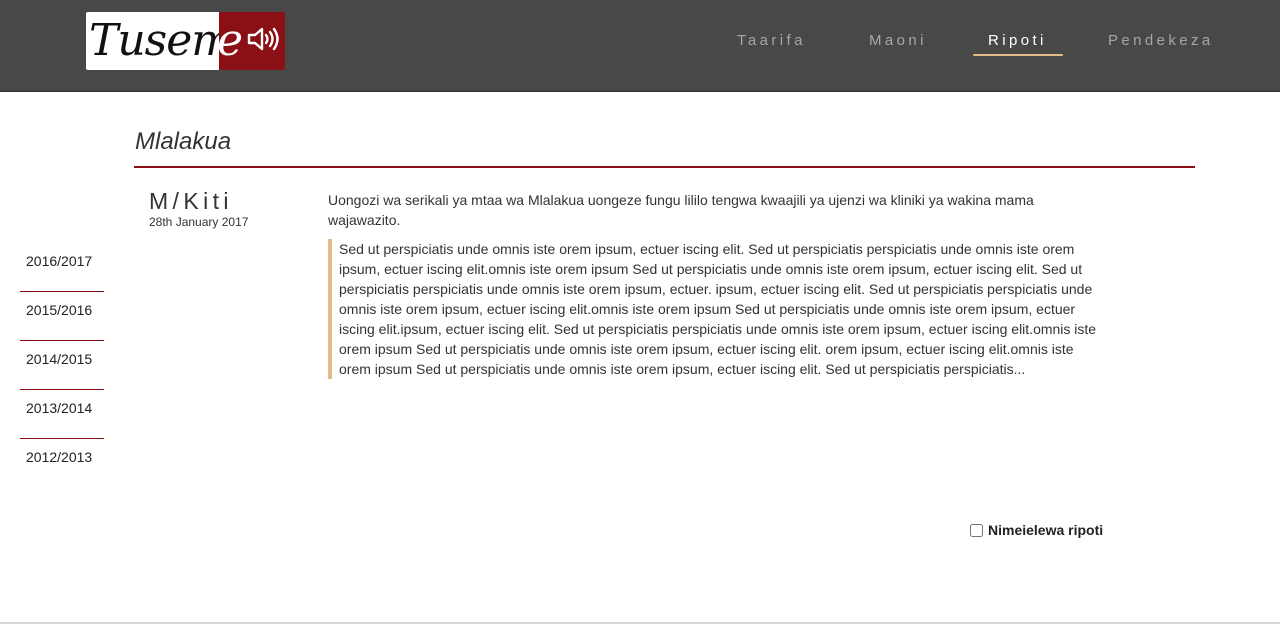 The image size is (1280, 624). Describe the element at coordinates (898, 40) in the screenshot. I see `nav-item-maoni: Maoni` at that location.